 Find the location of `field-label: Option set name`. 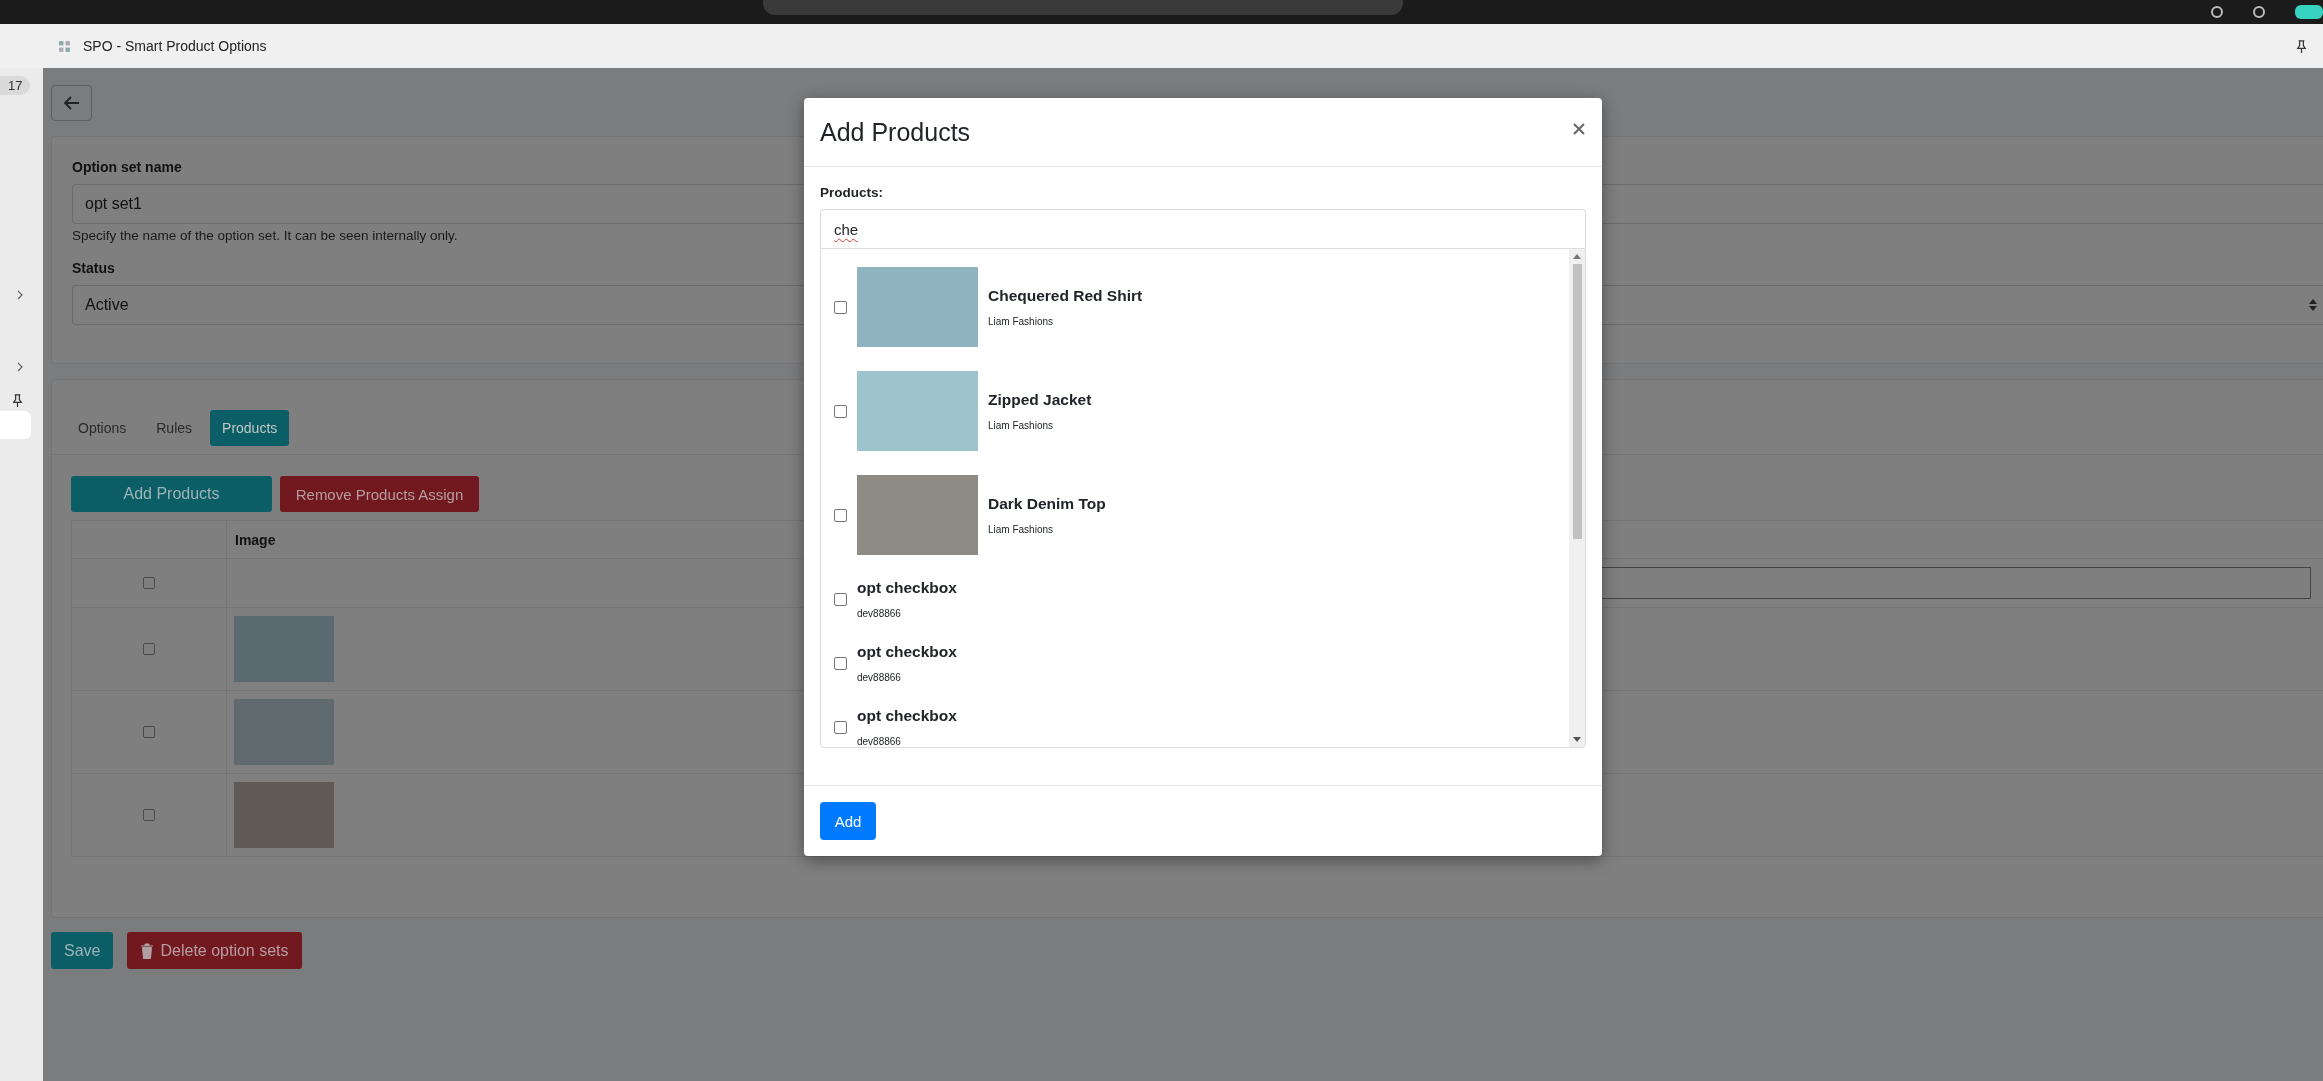

field-label: Option set name is located at coordinates (127, 167).